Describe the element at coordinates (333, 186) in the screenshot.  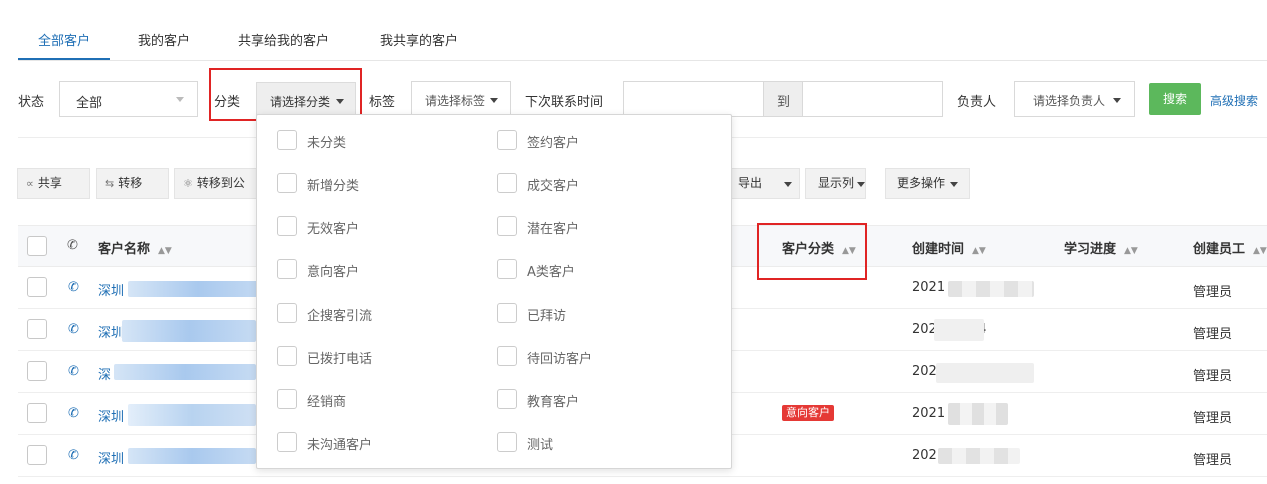
I see `option-label: 新增分类` at that location.